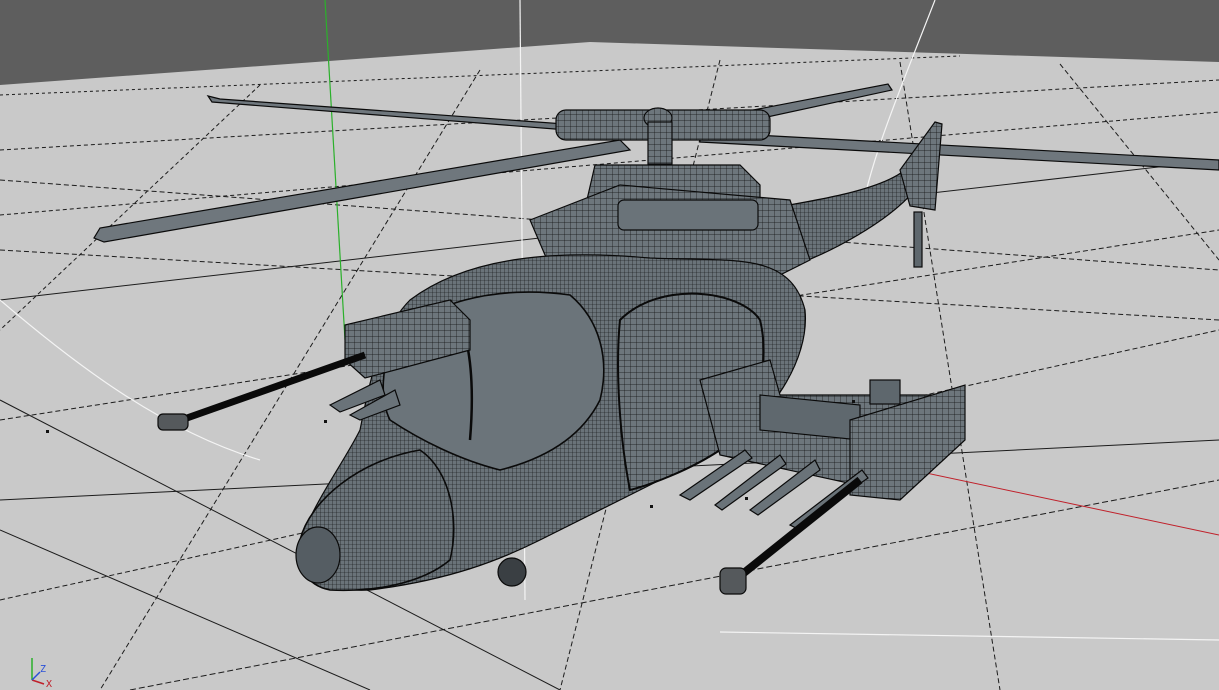 The width and height of the screenshot is (1219, 690). Describe the element at coordinates (918, 239) in the screenshot. I see `tail-rotor` at that location.